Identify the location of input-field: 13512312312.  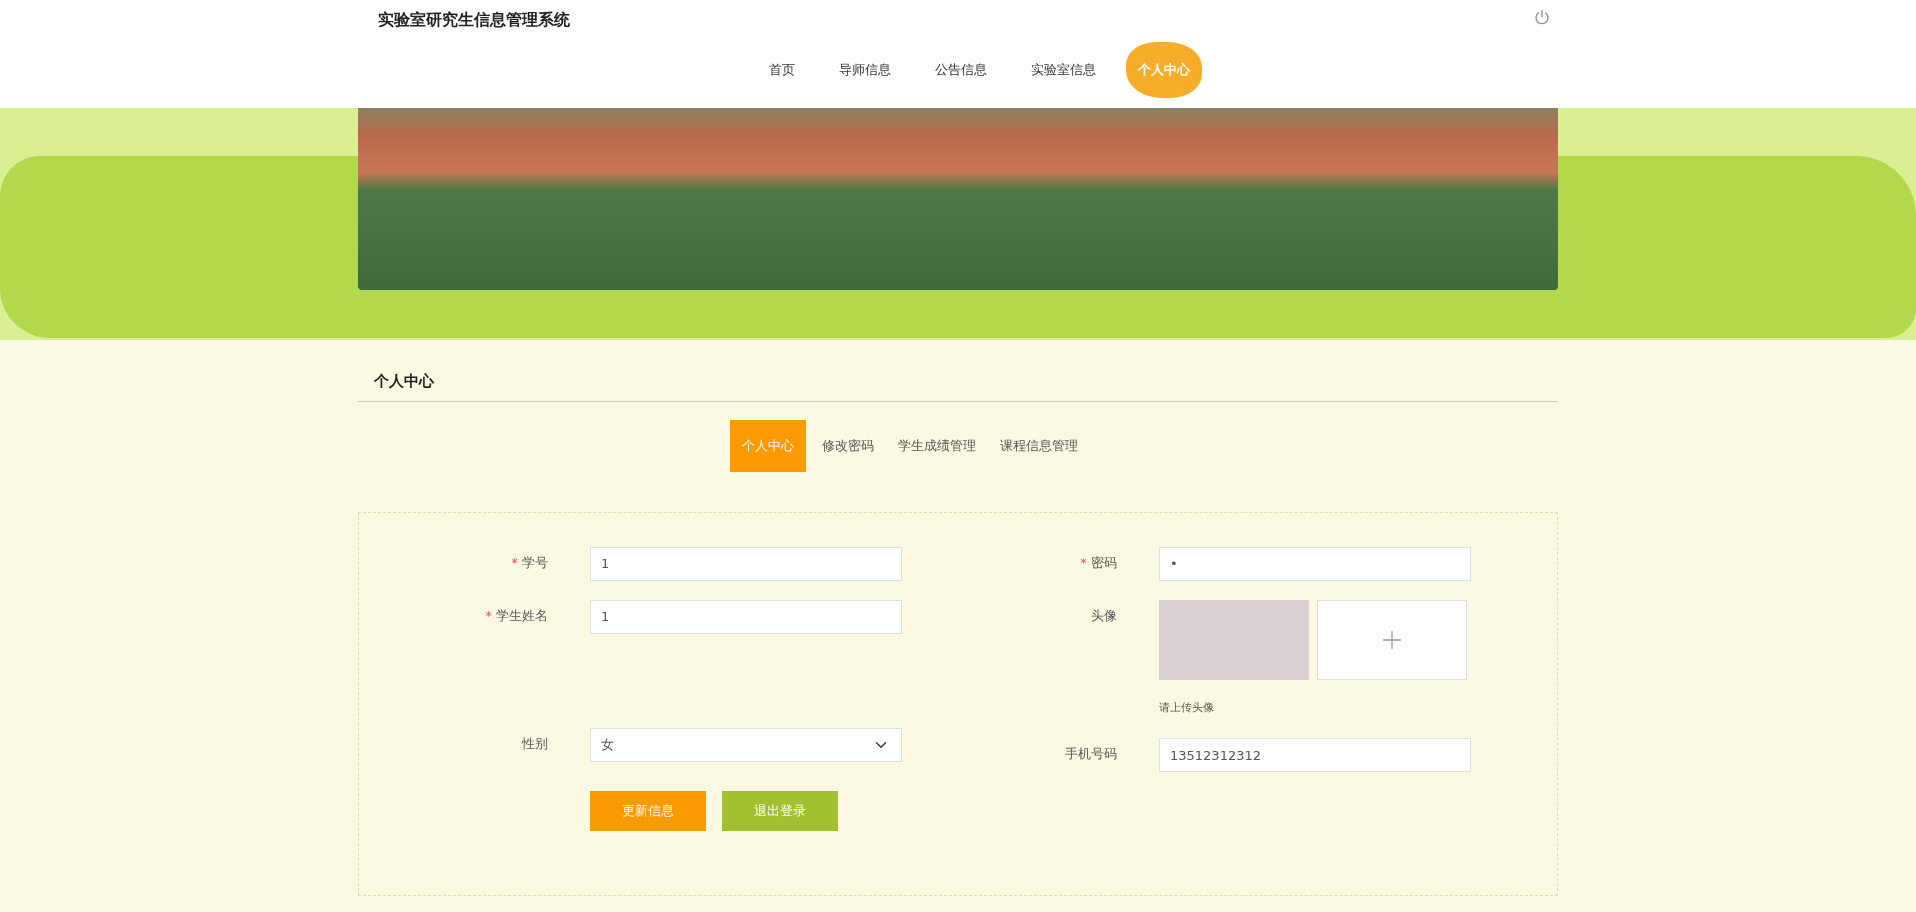
(1315, 755).